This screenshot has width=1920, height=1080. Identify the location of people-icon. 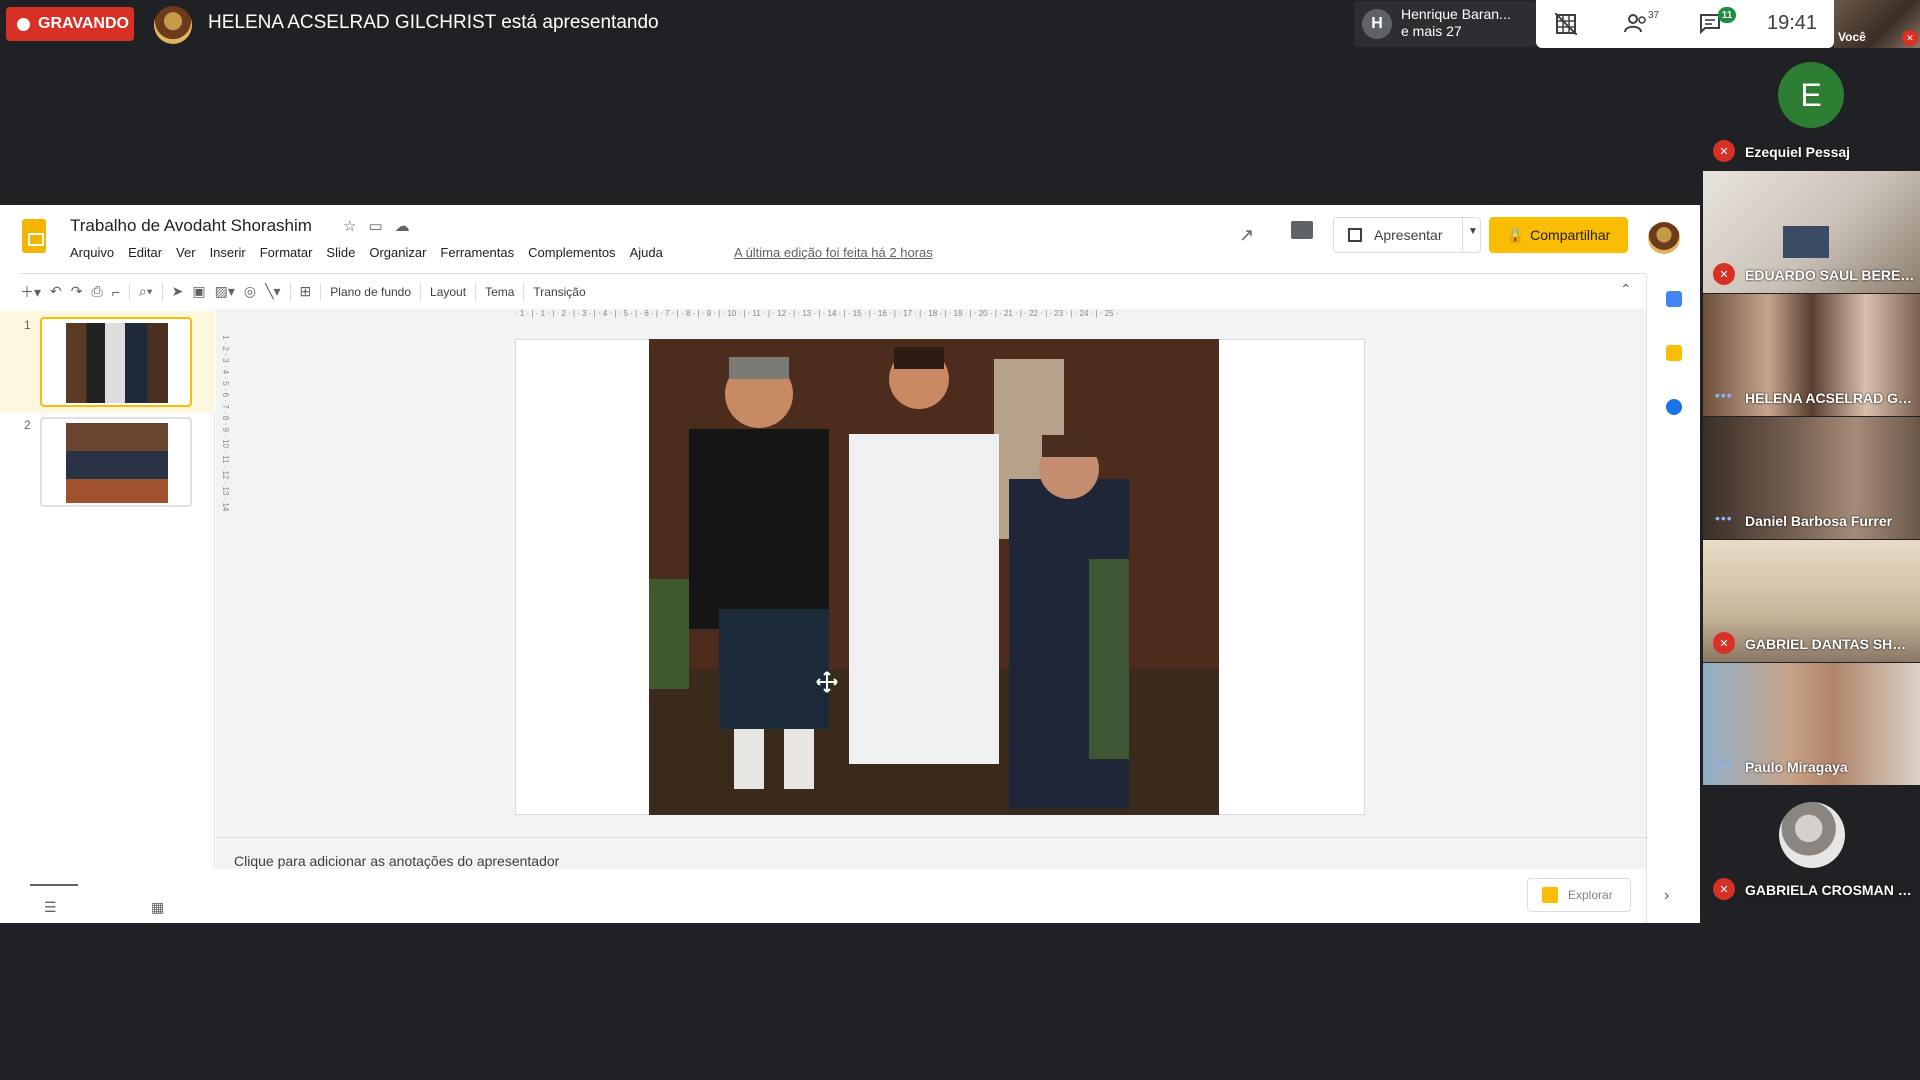
(1637, 23).